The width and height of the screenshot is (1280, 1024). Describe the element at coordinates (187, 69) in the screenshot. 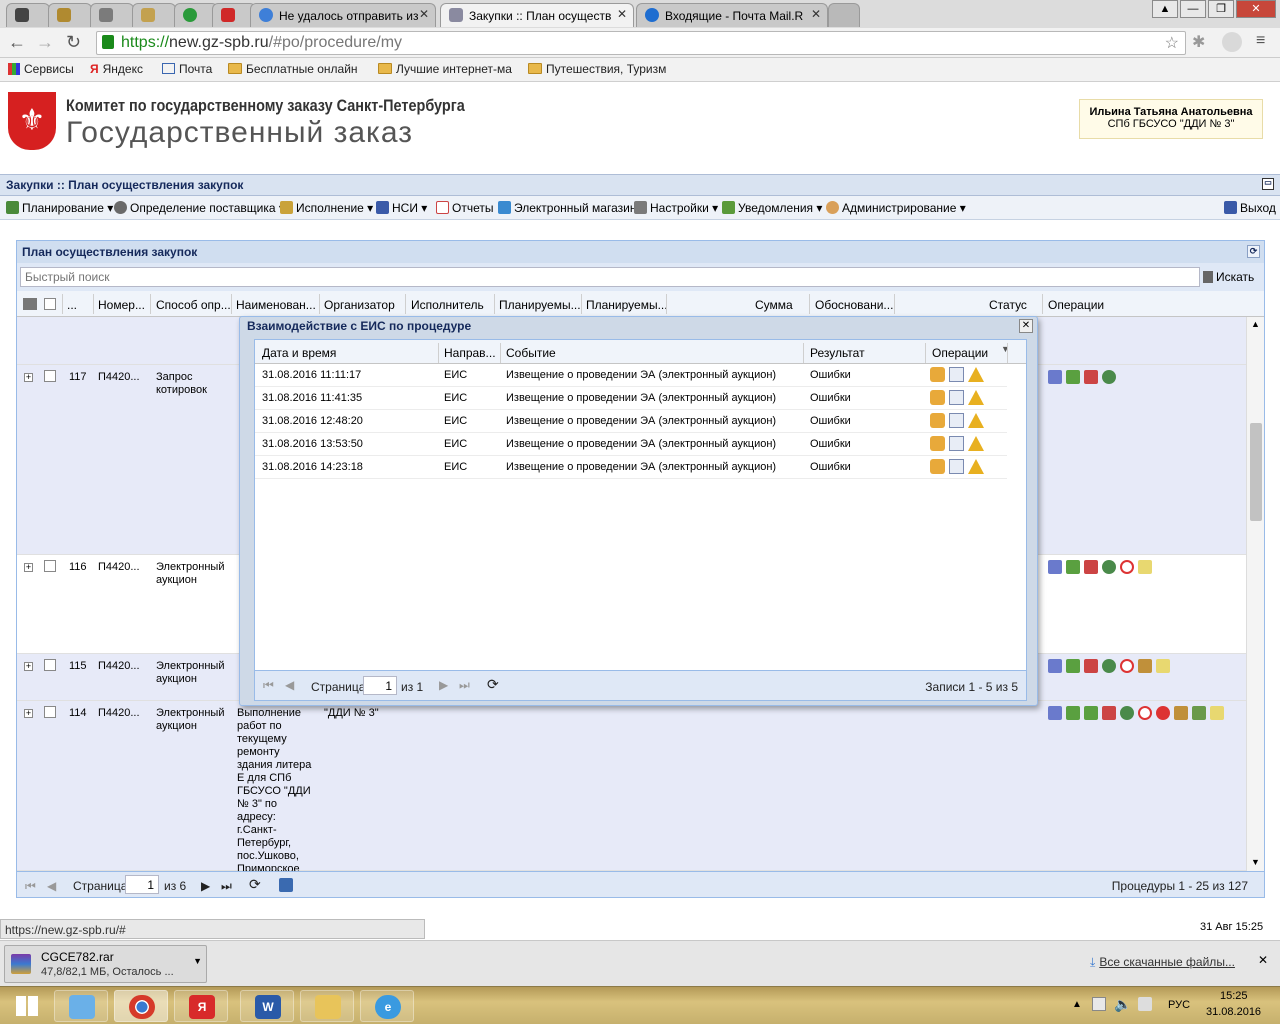

I see `bookmark-mail: Почта` at that location.